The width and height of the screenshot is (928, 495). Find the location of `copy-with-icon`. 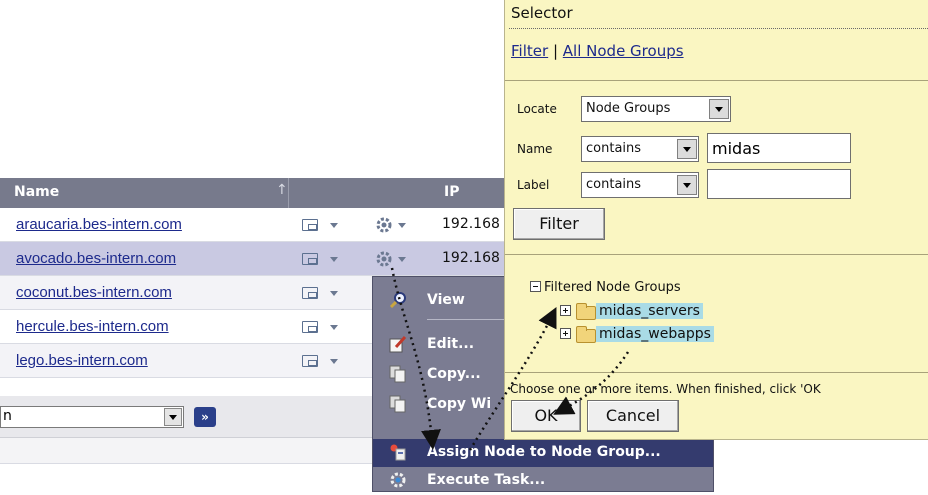

copy-with-icon is located at coordinates (397, 404).